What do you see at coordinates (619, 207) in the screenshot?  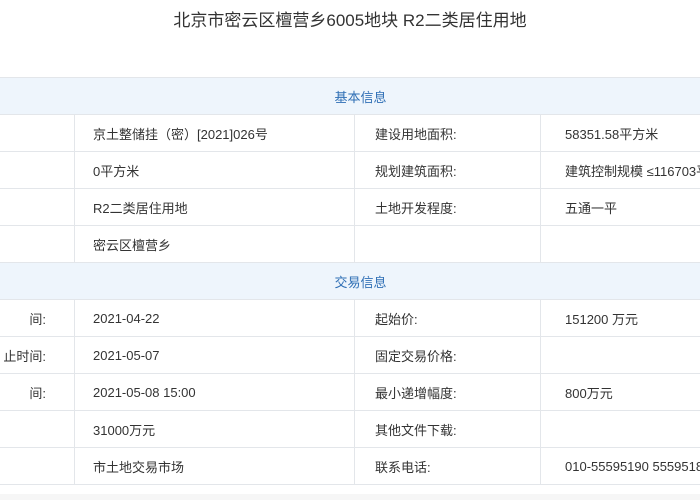 I see `field-value: 五通一平` at bounding box center [619, 207].